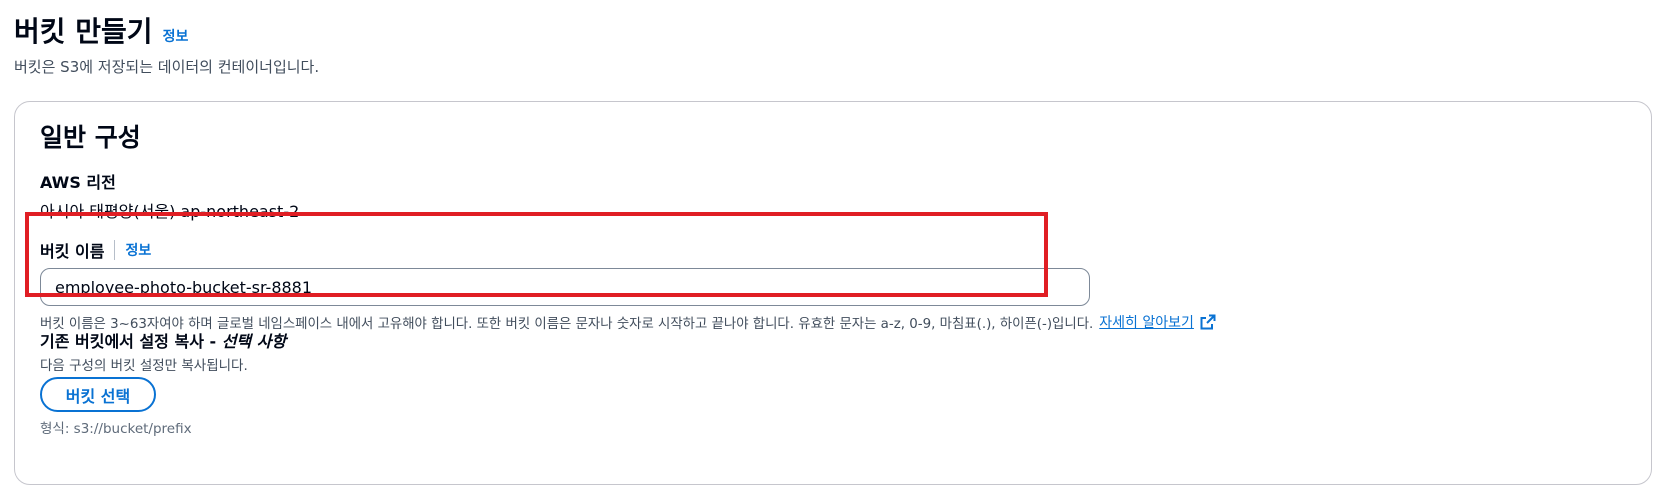 The height and width of the screenshot is (495, 1667). What do you see at coordinates (144, 366) in the screenshot?
I see `copy-settings-description: 다음 구성의 버킷 설정만 복사됩니다.` at bounding box center [144, 366].